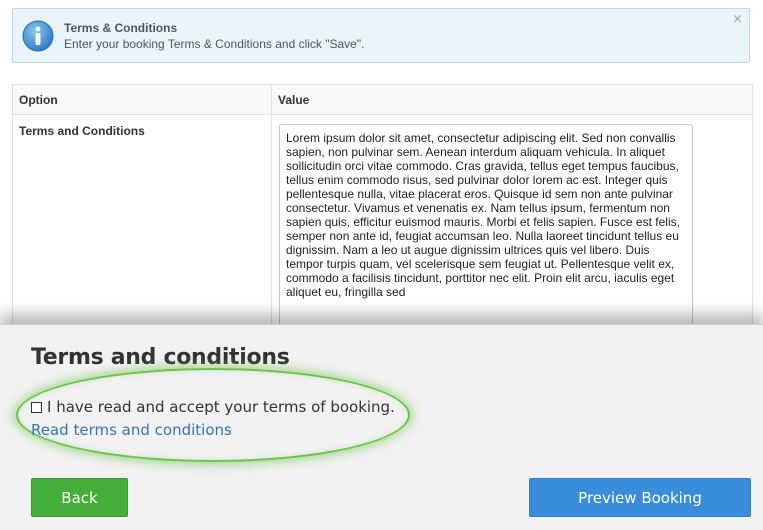 This screenshot has width=763, height=530. Describe the element at coordinates (121, 28) in the screenshot. I see `info-title: Terms & Conditions` at that location.